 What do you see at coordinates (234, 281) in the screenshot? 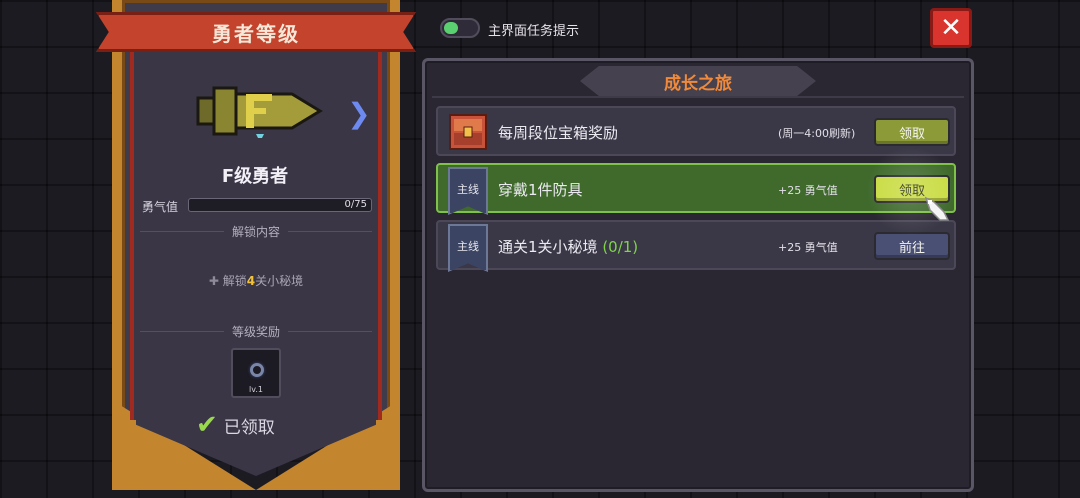
I see `unlock-prefix: 解锁` at bounding box center [234, 281].